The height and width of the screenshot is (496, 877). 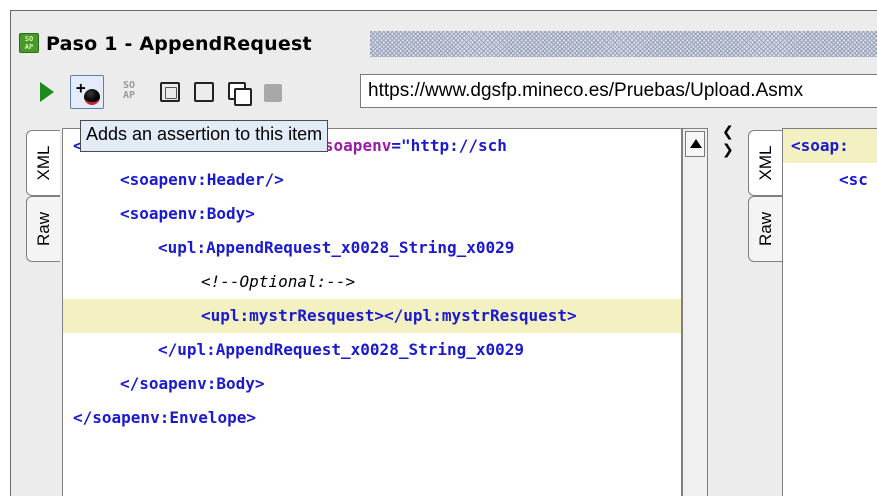 I want to click on tab-raw-request: Raw, so click(x=43, y=229).